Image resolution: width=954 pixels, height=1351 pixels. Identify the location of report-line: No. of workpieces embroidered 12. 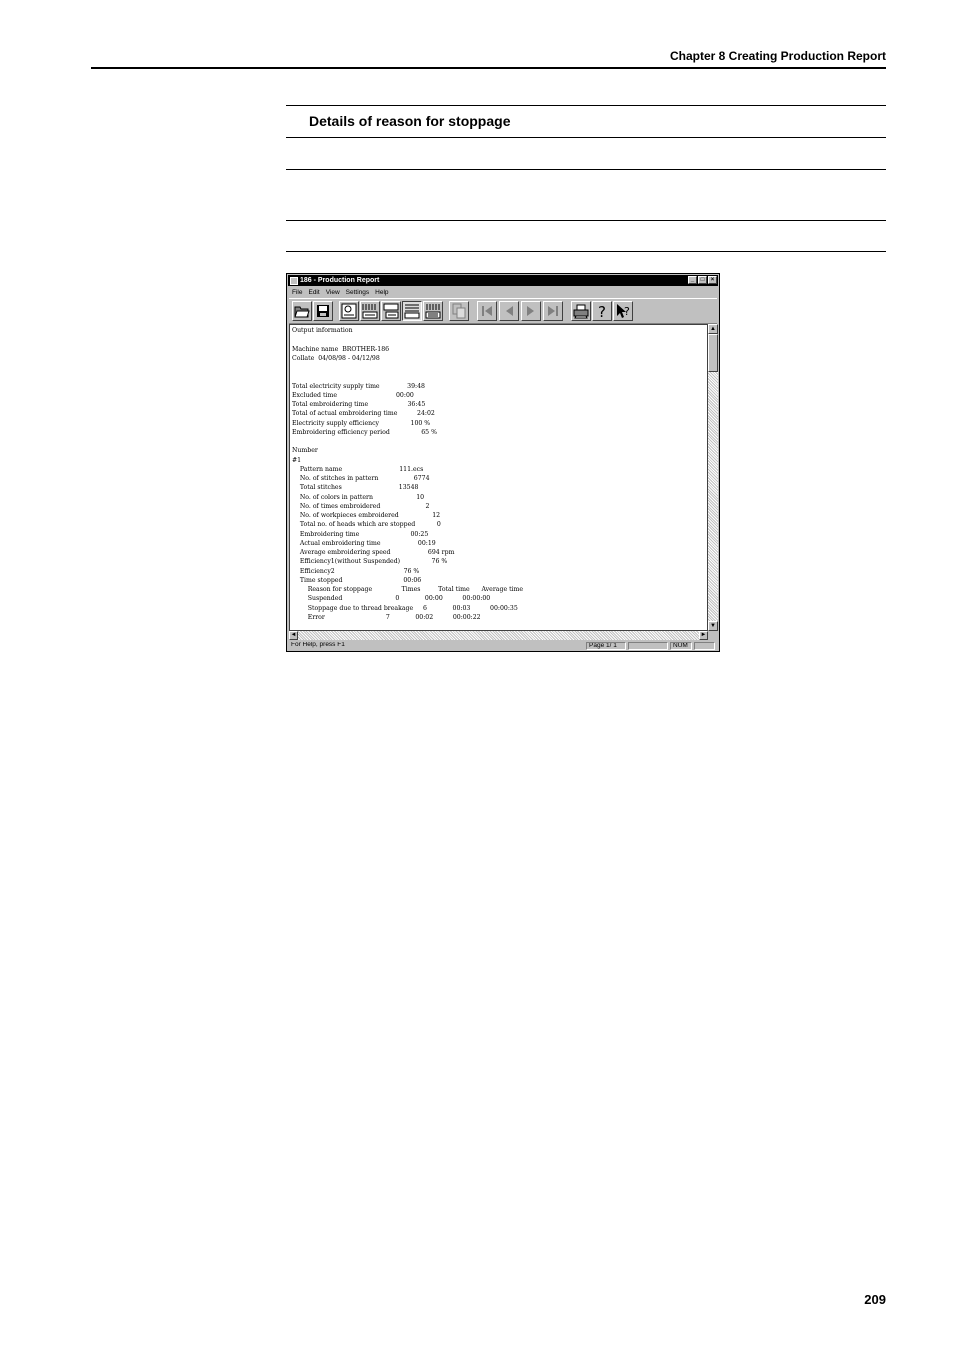
(366, 515).